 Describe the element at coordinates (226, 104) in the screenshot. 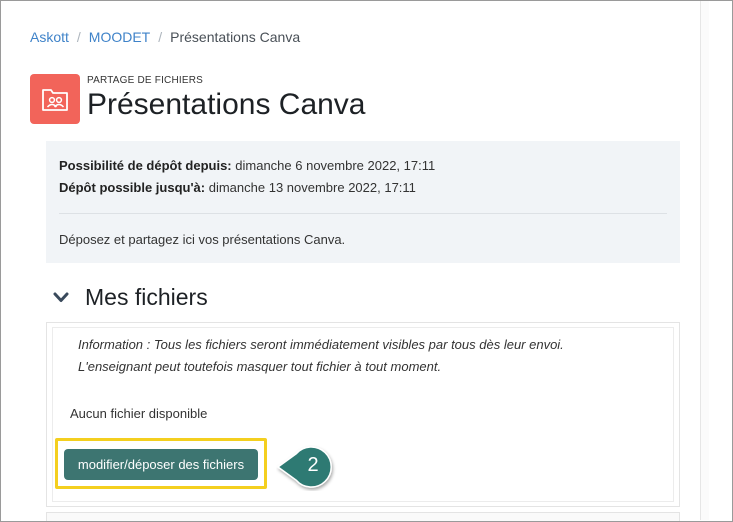

I see `page-title: Présentations Canva` at that location.